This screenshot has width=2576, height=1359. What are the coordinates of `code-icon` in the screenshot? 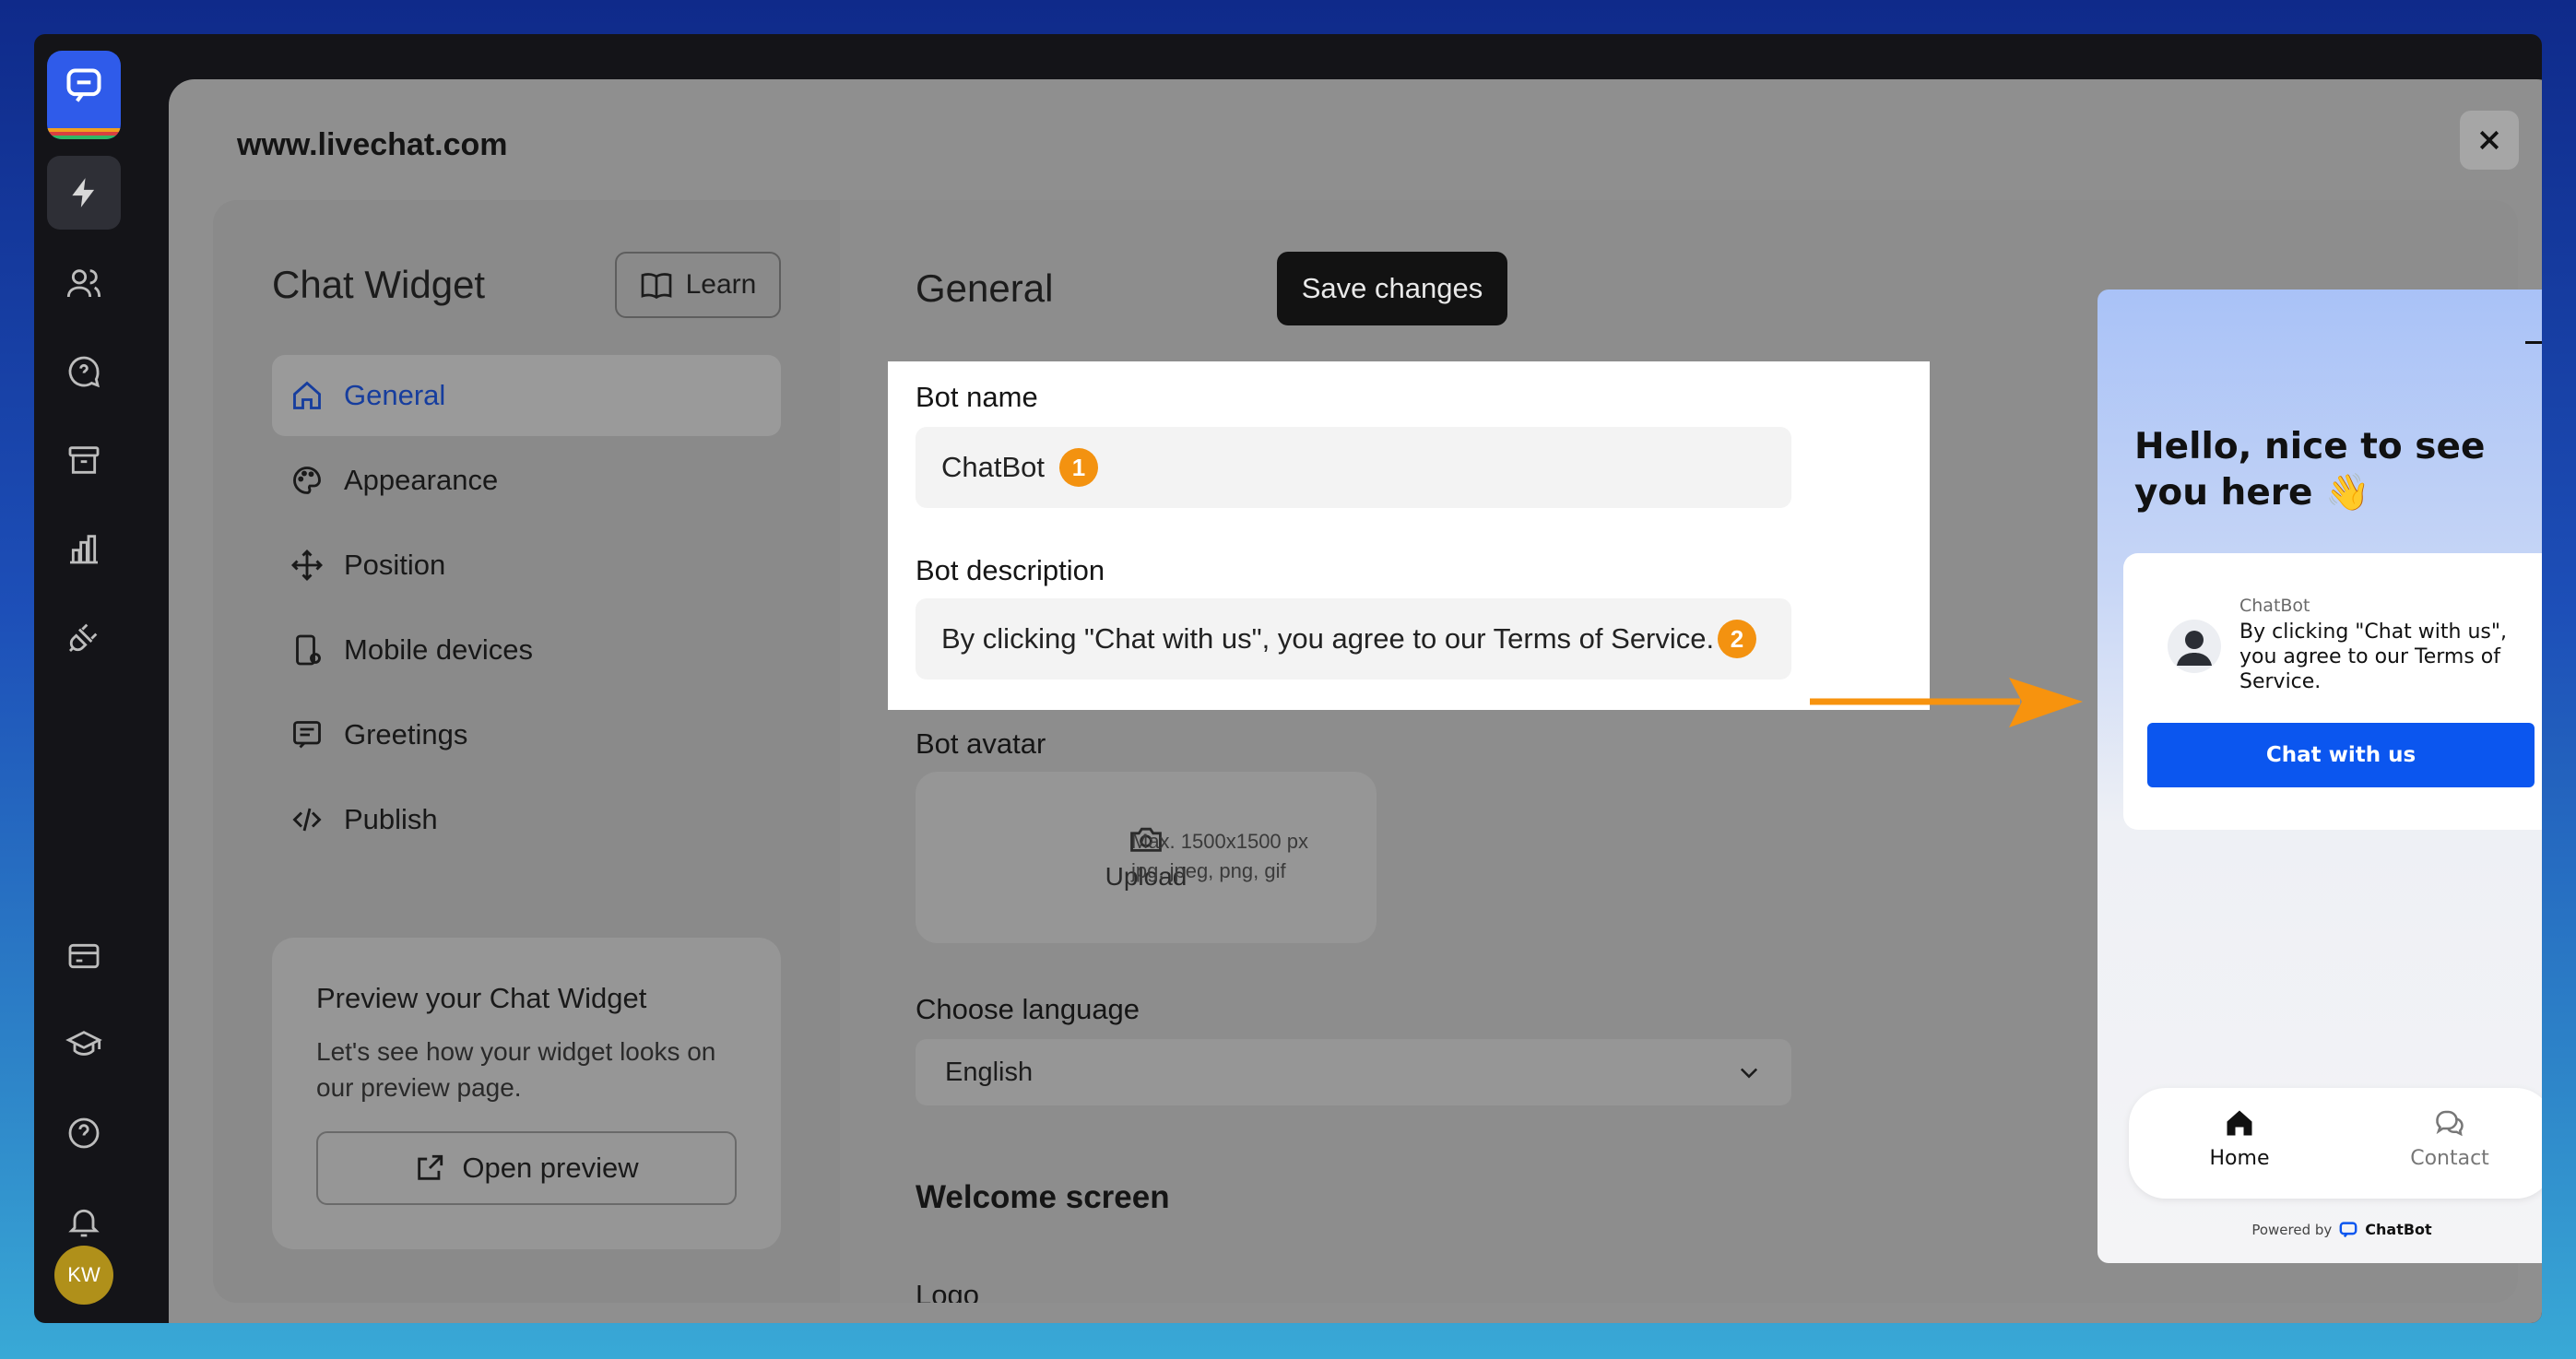 It's located at (307, 820).